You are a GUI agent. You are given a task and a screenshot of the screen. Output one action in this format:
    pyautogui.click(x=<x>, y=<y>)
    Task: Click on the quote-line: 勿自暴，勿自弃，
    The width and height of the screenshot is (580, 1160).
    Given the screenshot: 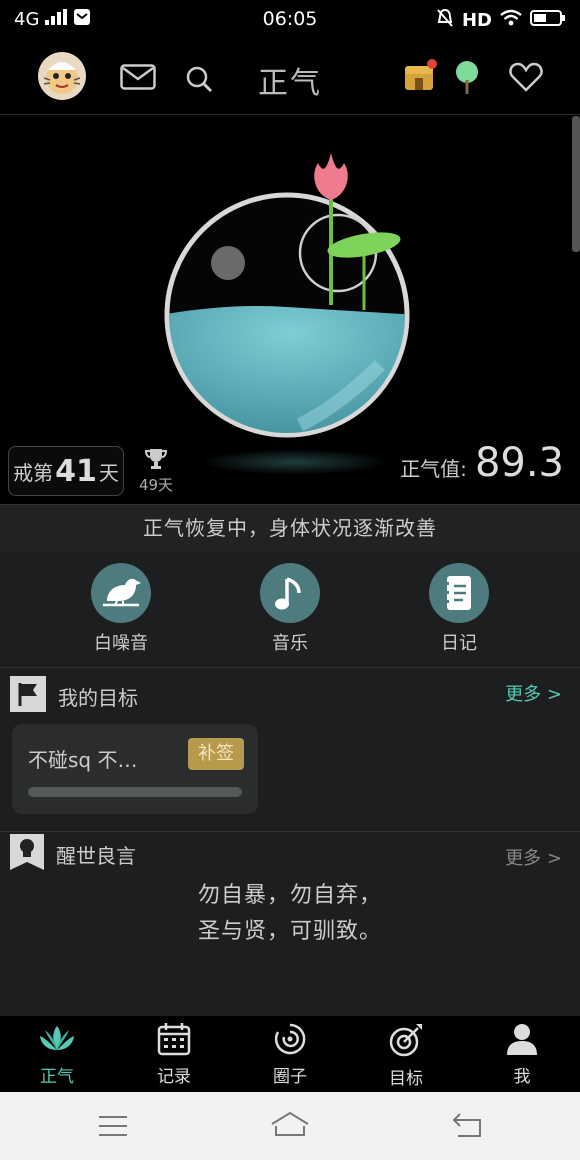 What is the action you would take?
    pyautogui.click(x=289, y=895)
    